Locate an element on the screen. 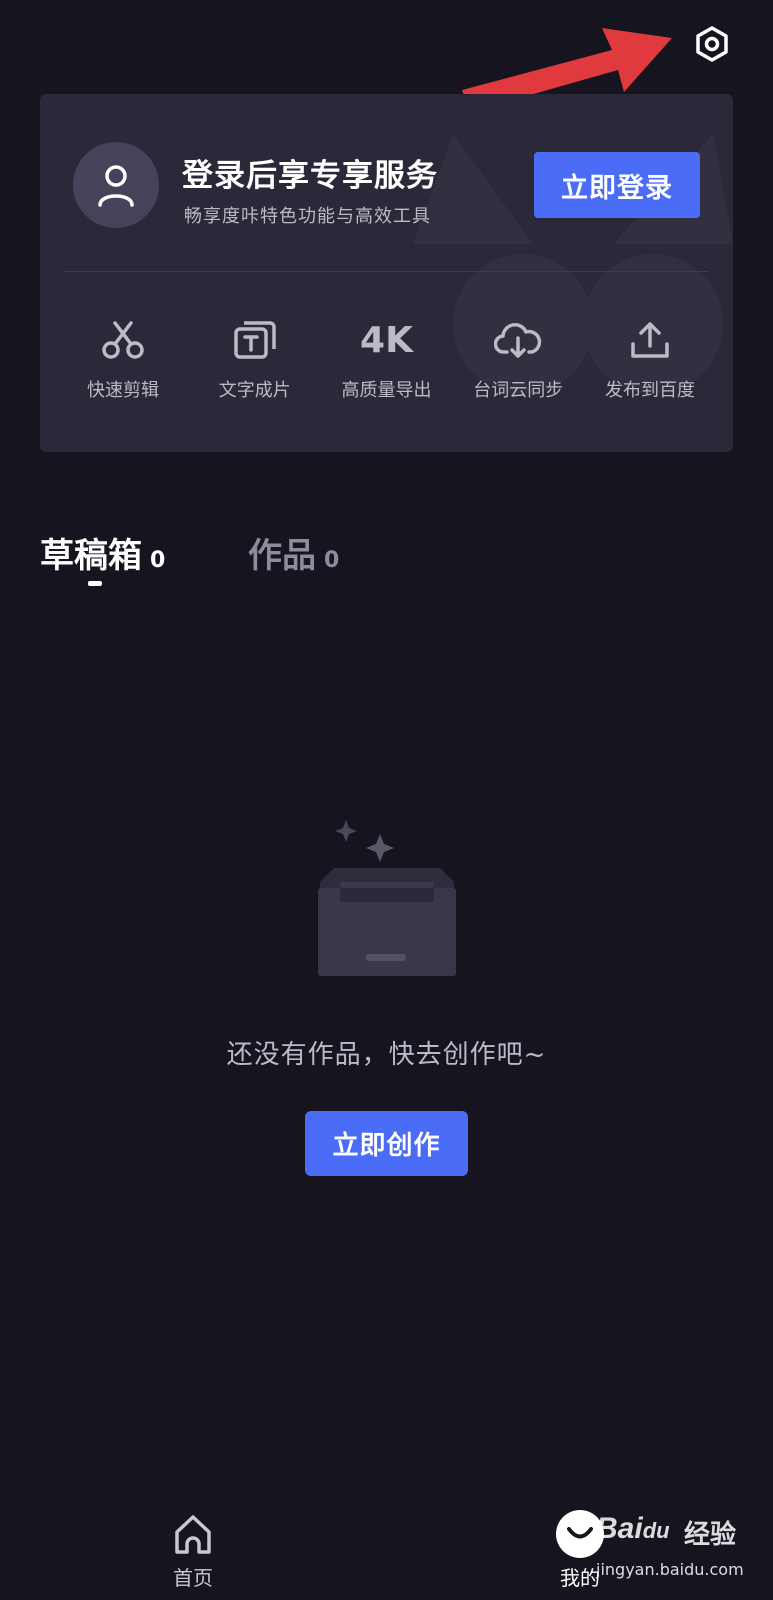  tab-drafts: 草稿箱 0 is located at coordinates (102, 552).